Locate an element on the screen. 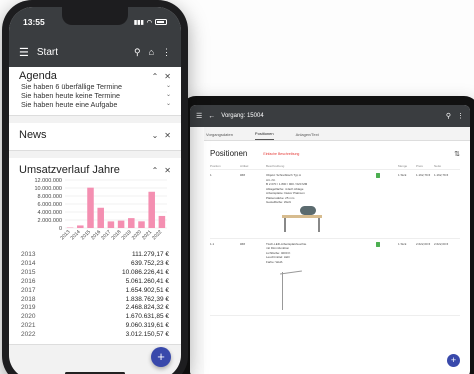  bar-2019 is located at coordinates (131, 223).